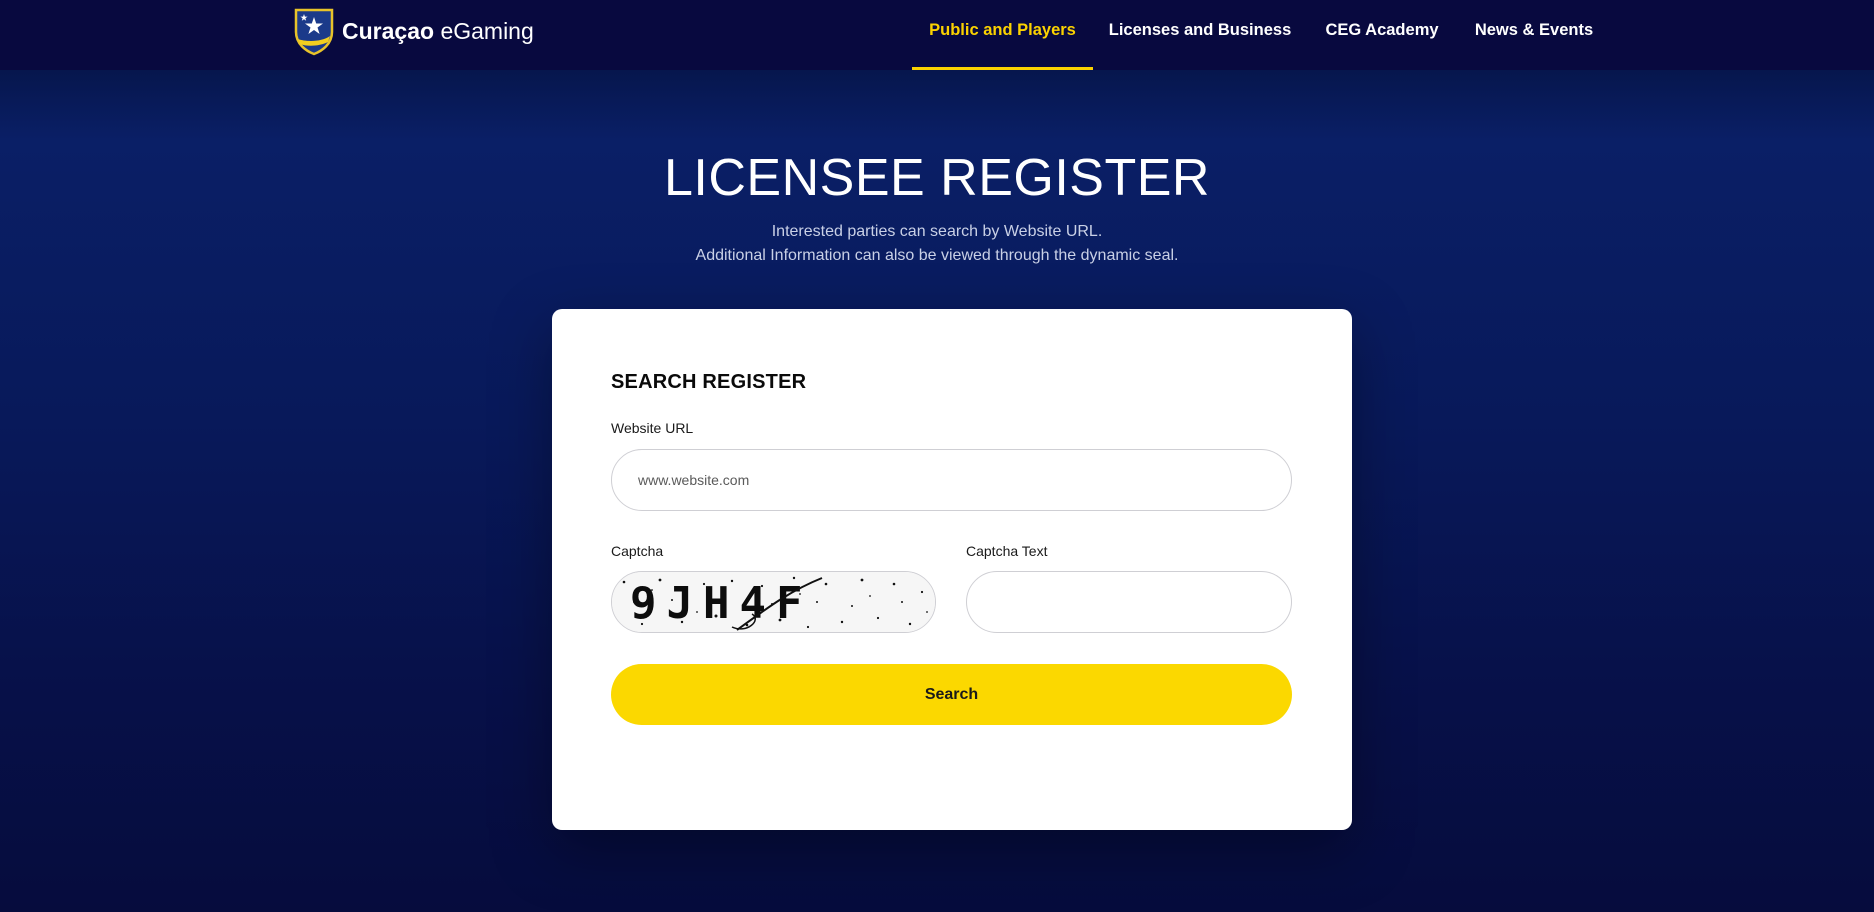  Describe the element at coordinates (487, 30) in the screenshot. I see `brand-name-light: eGaming` at that location.